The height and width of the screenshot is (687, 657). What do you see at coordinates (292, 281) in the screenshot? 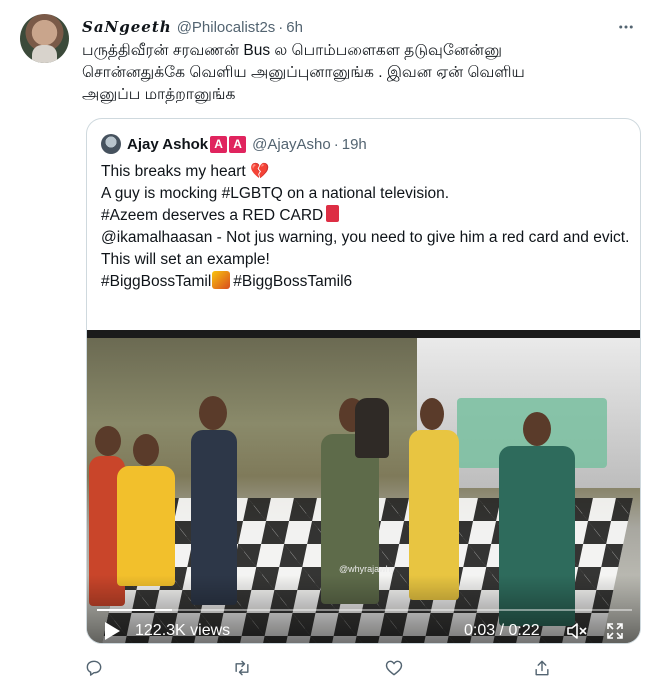
I see `hashtag-link: #BiggBossTamil6` at bounding box center [292, 281].